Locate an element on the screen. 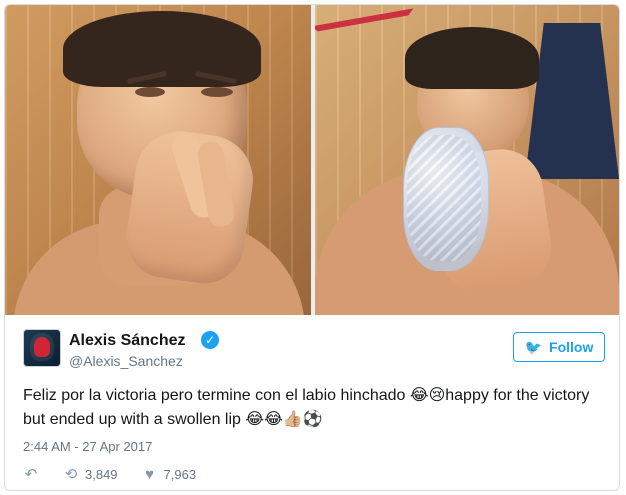 The width and height of the screenshot is (626, 495). timestamp: 2:44 AM - 27 Apr 2017 is located at coordinates (87, 446).